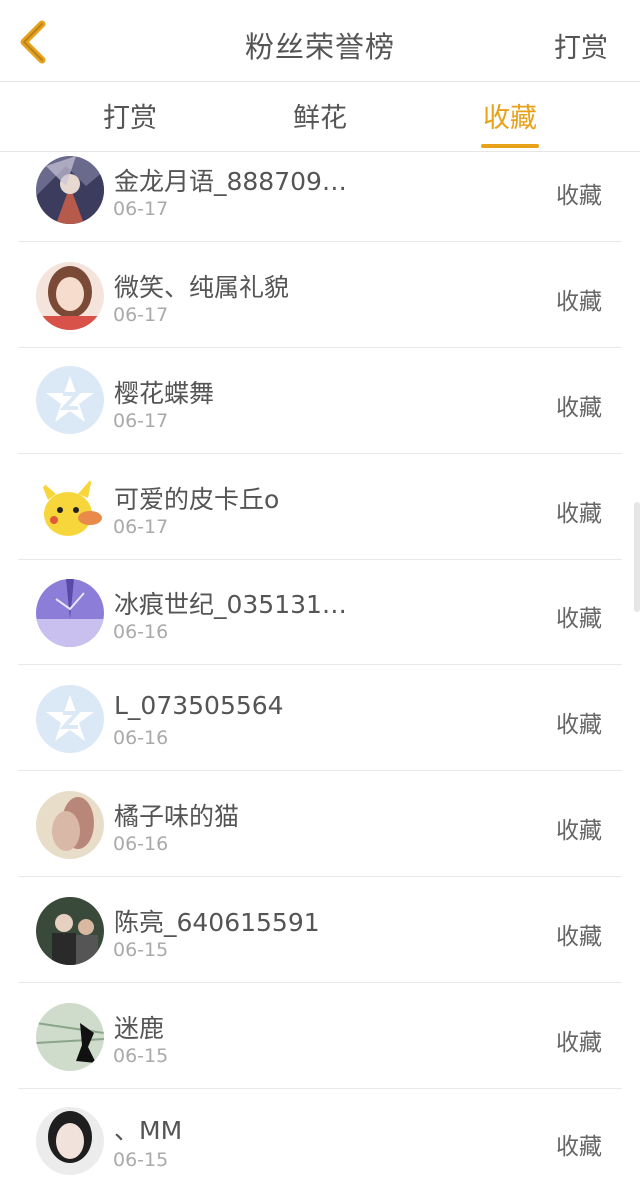  Describe the element at coordinates (130, 124) in the screenshot. I see `tab-reward: 打赏` at that location.